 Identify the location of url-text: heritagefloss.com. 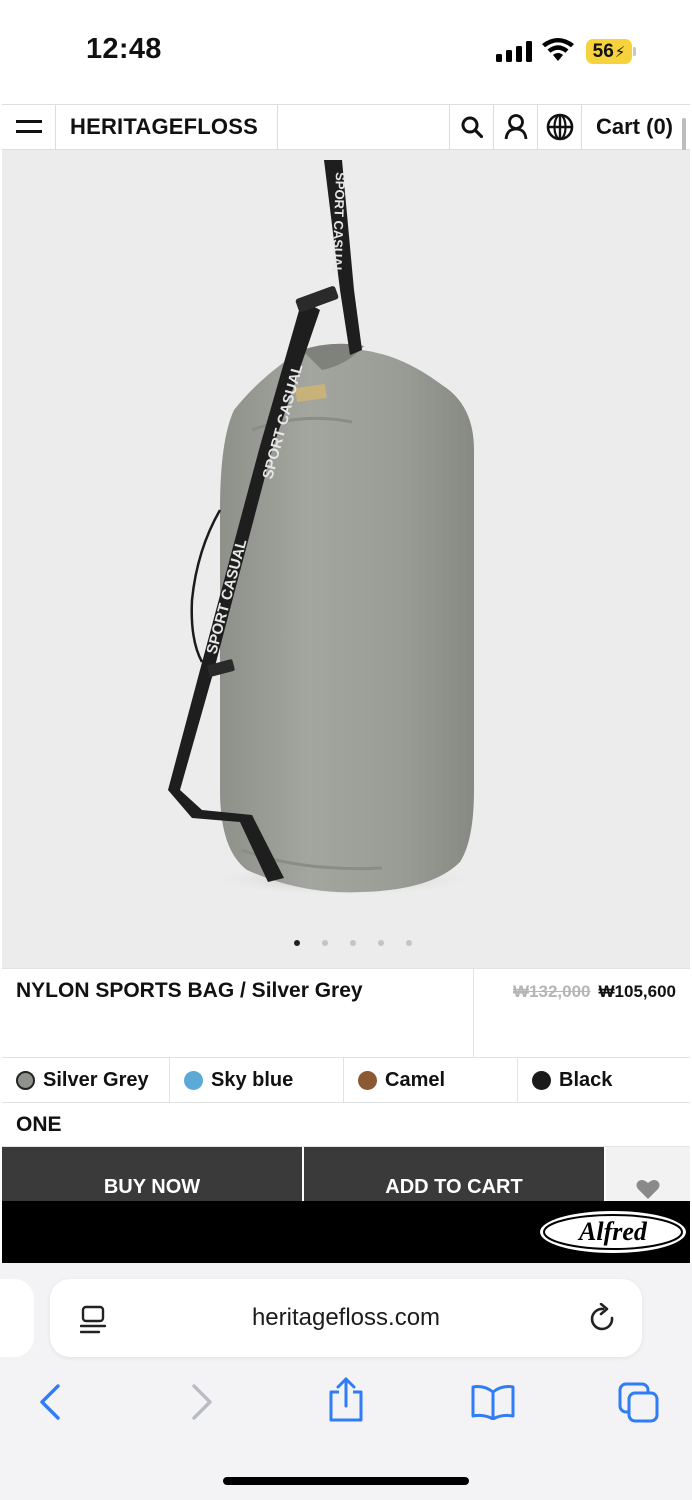
(346, 1317).